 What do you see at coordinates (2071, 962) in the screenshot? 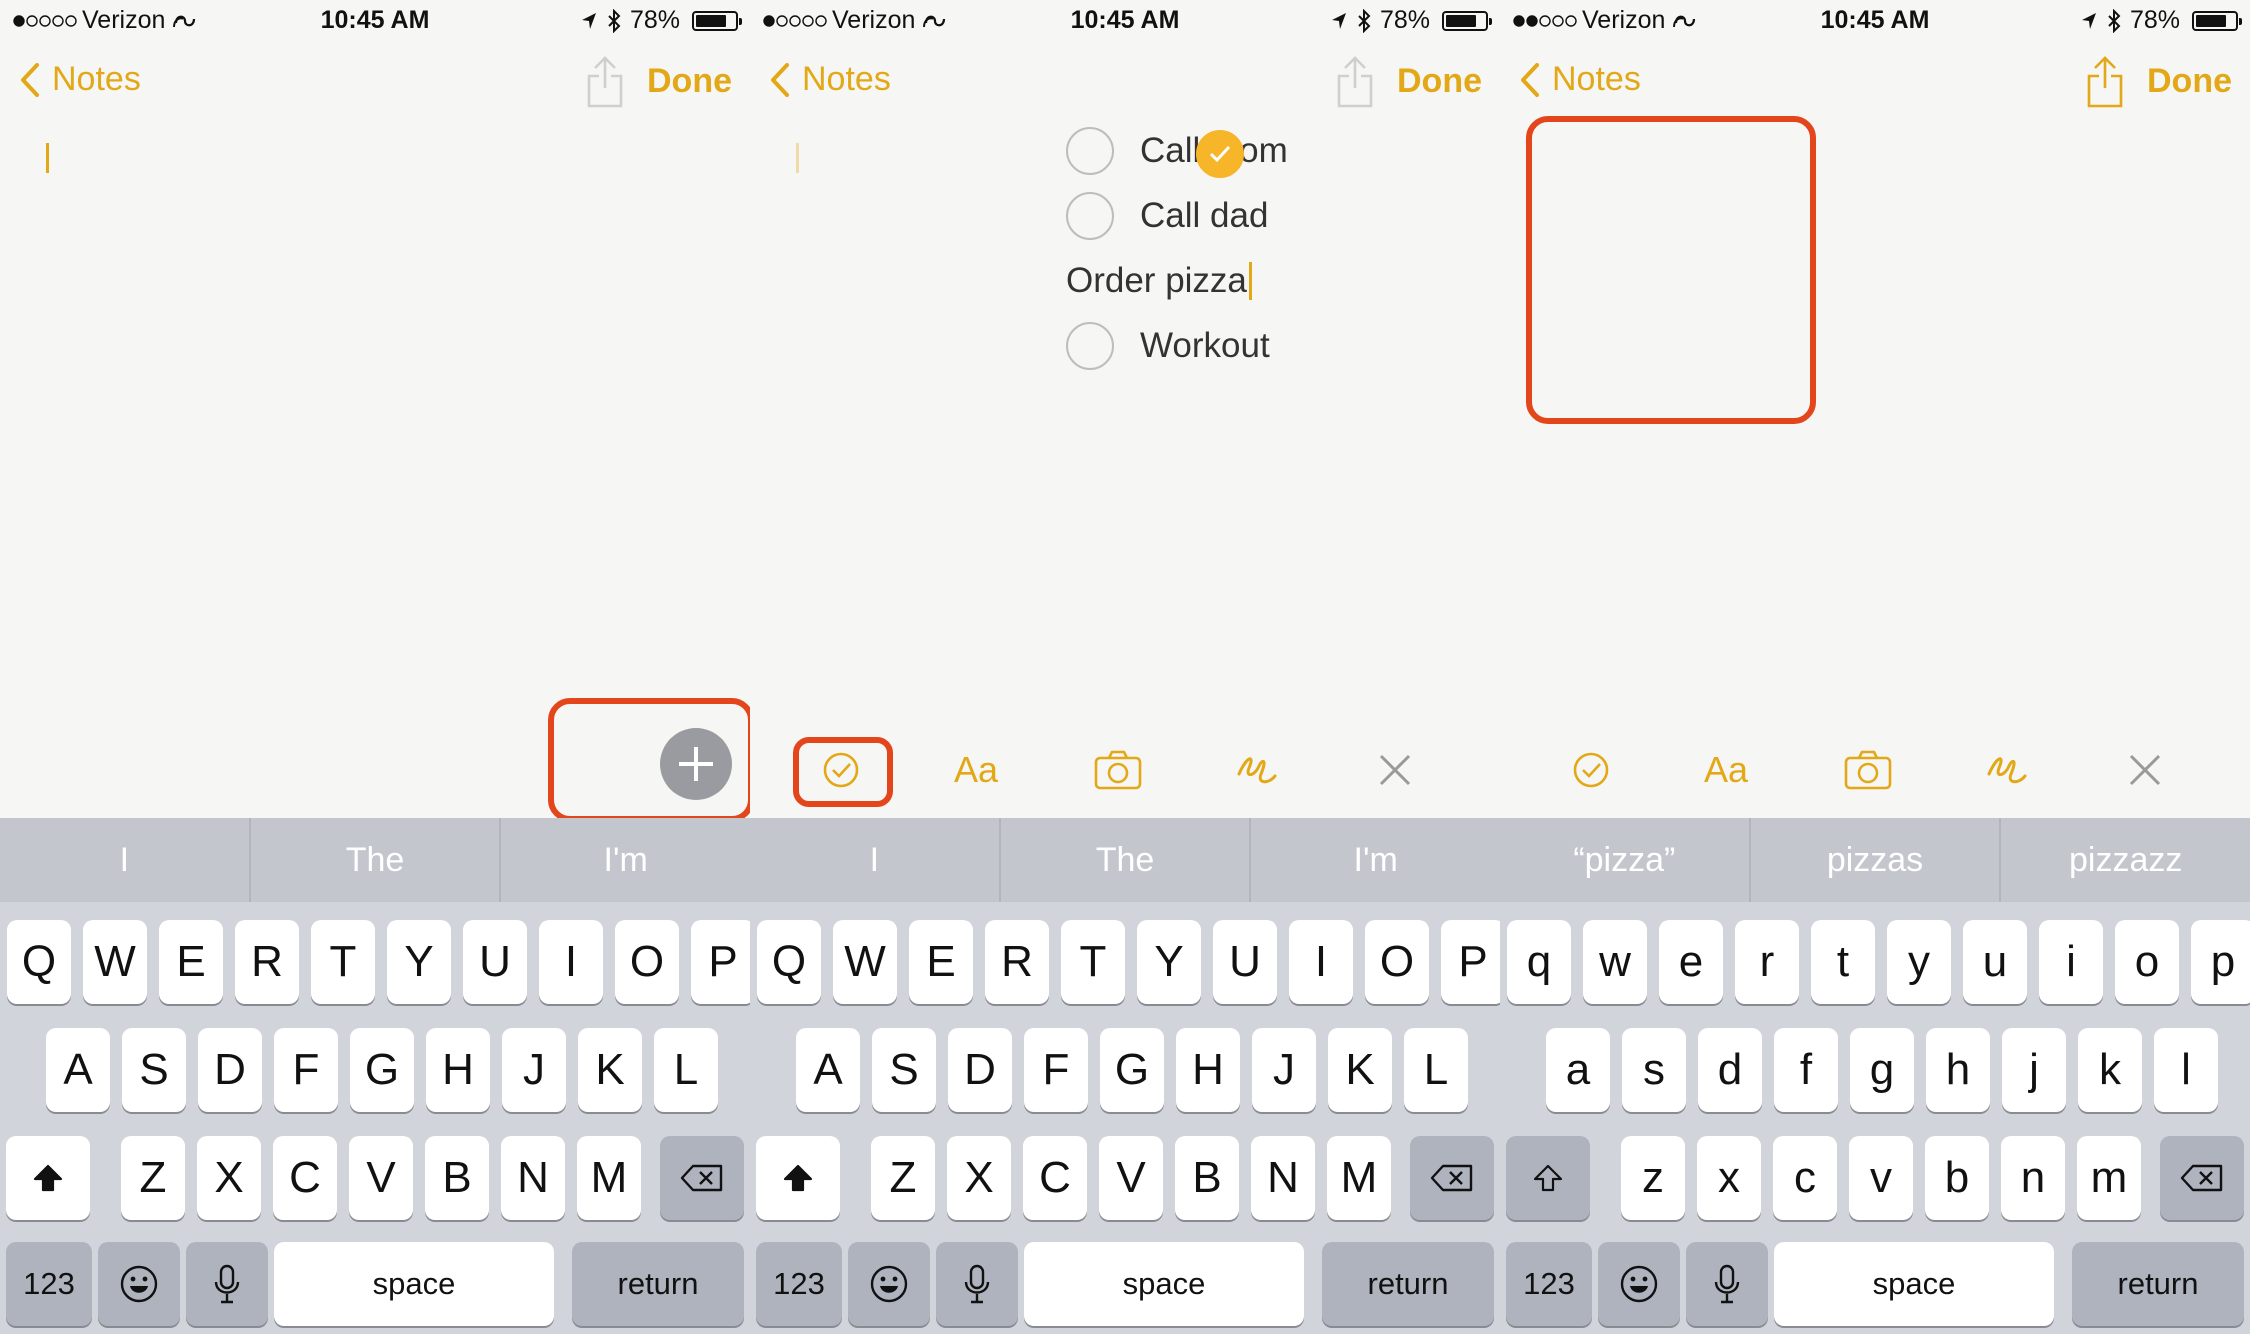
I see `key-letter: i` at bounding box center [2071, 962].